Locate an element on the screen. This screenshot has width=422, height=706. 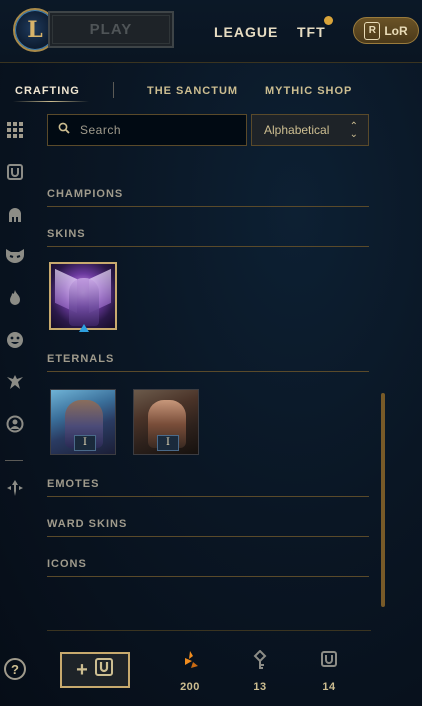
skin-card is located at coordinates (83, 296).